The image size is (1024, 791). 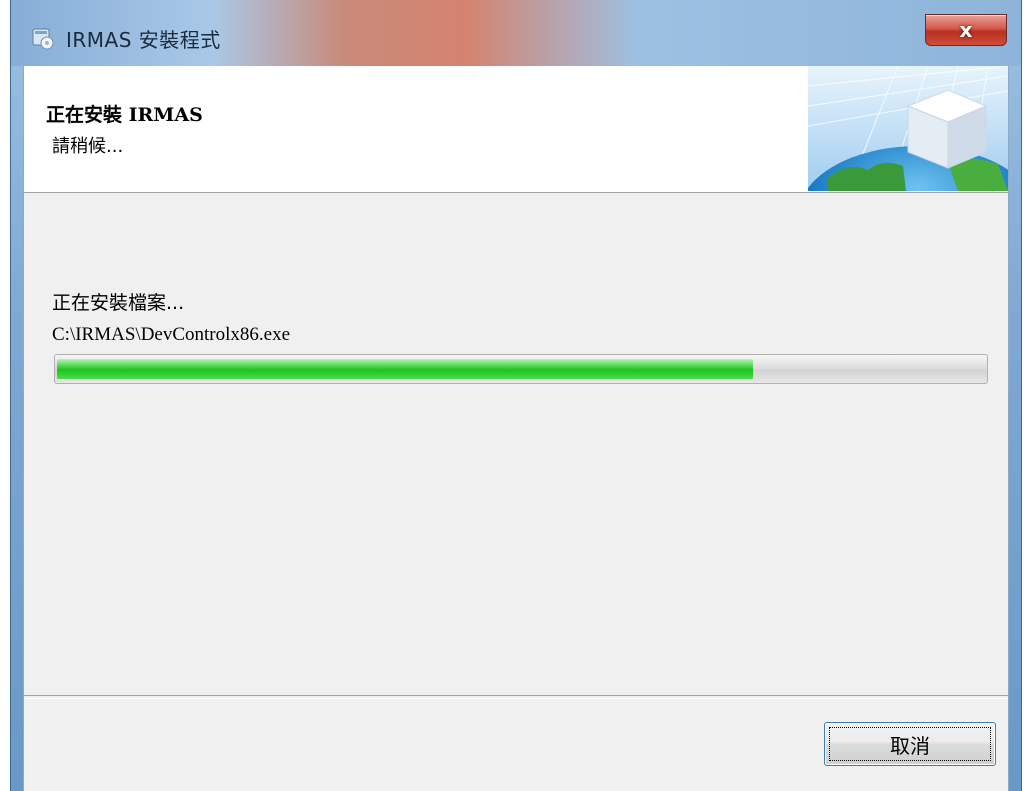 What do you see at coordinates (516, 33) in the screenshot?
I see `title-bar: IRMAS 安裝程式 x` at bounding box center [516, 33].